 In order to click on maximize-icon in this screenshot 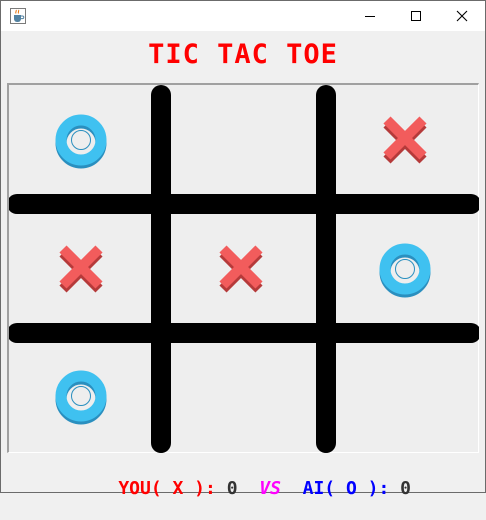, I will do `click(416, 16)`.